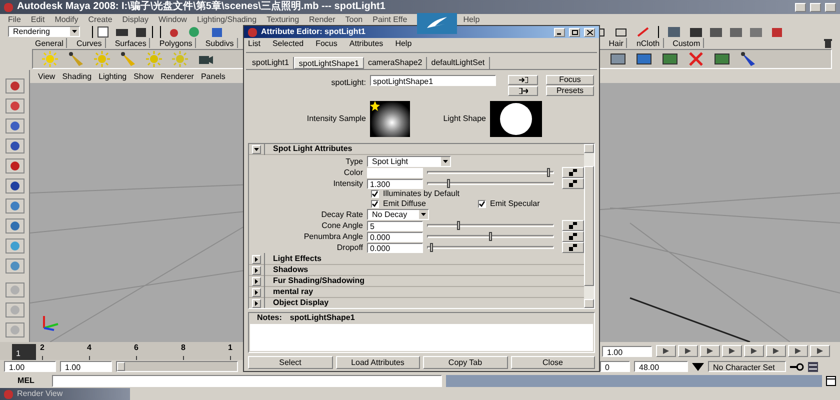 This screenshot has height=400, width=840. Describe the element at coordinates (44, 31) in the screenshot. I see `menu-set-dropdown: Rendering` at that location.